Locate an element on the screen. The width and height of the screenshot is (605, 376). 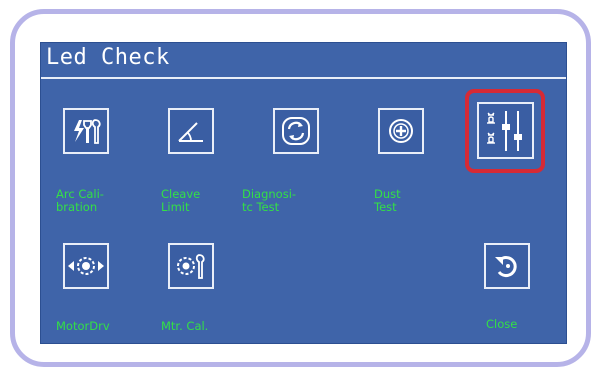
motor-calibration-button is located at coordinates (191, 266).